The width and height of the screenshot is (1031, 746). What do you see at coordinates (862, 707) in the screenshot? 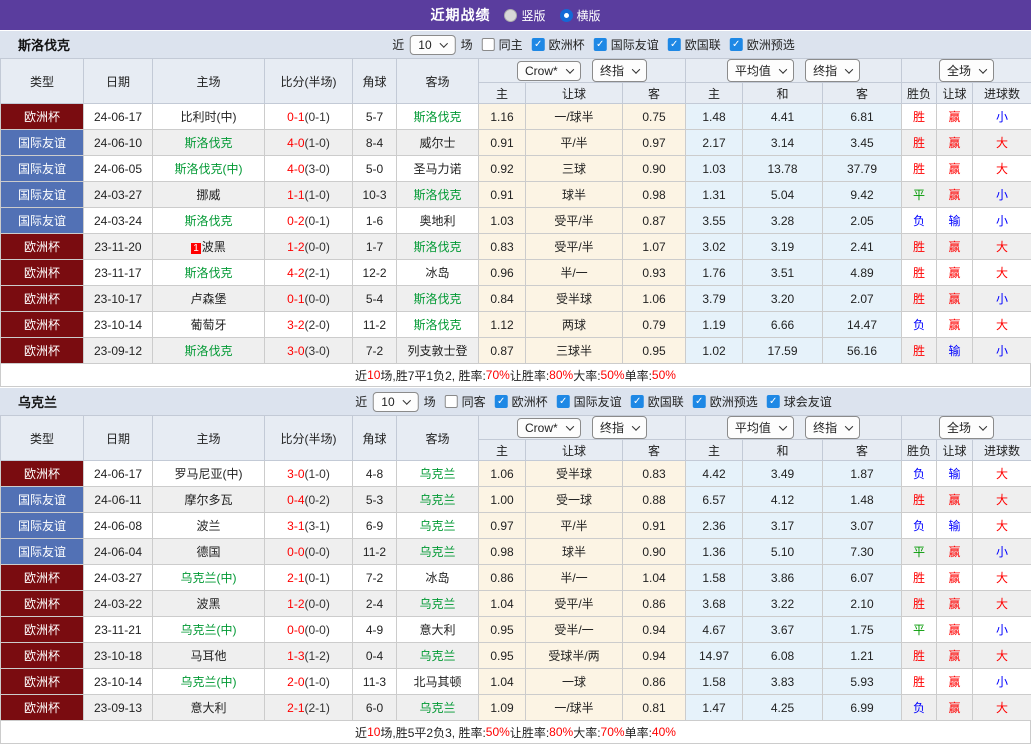
I see `avg-away-odds: 6.99` at bounding box center [862, 707].